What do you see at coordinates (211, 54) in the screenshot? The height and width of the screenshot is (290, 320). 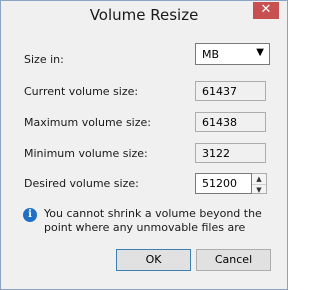 I see `size-unit-value: MB` at bounding box center [211, 54].